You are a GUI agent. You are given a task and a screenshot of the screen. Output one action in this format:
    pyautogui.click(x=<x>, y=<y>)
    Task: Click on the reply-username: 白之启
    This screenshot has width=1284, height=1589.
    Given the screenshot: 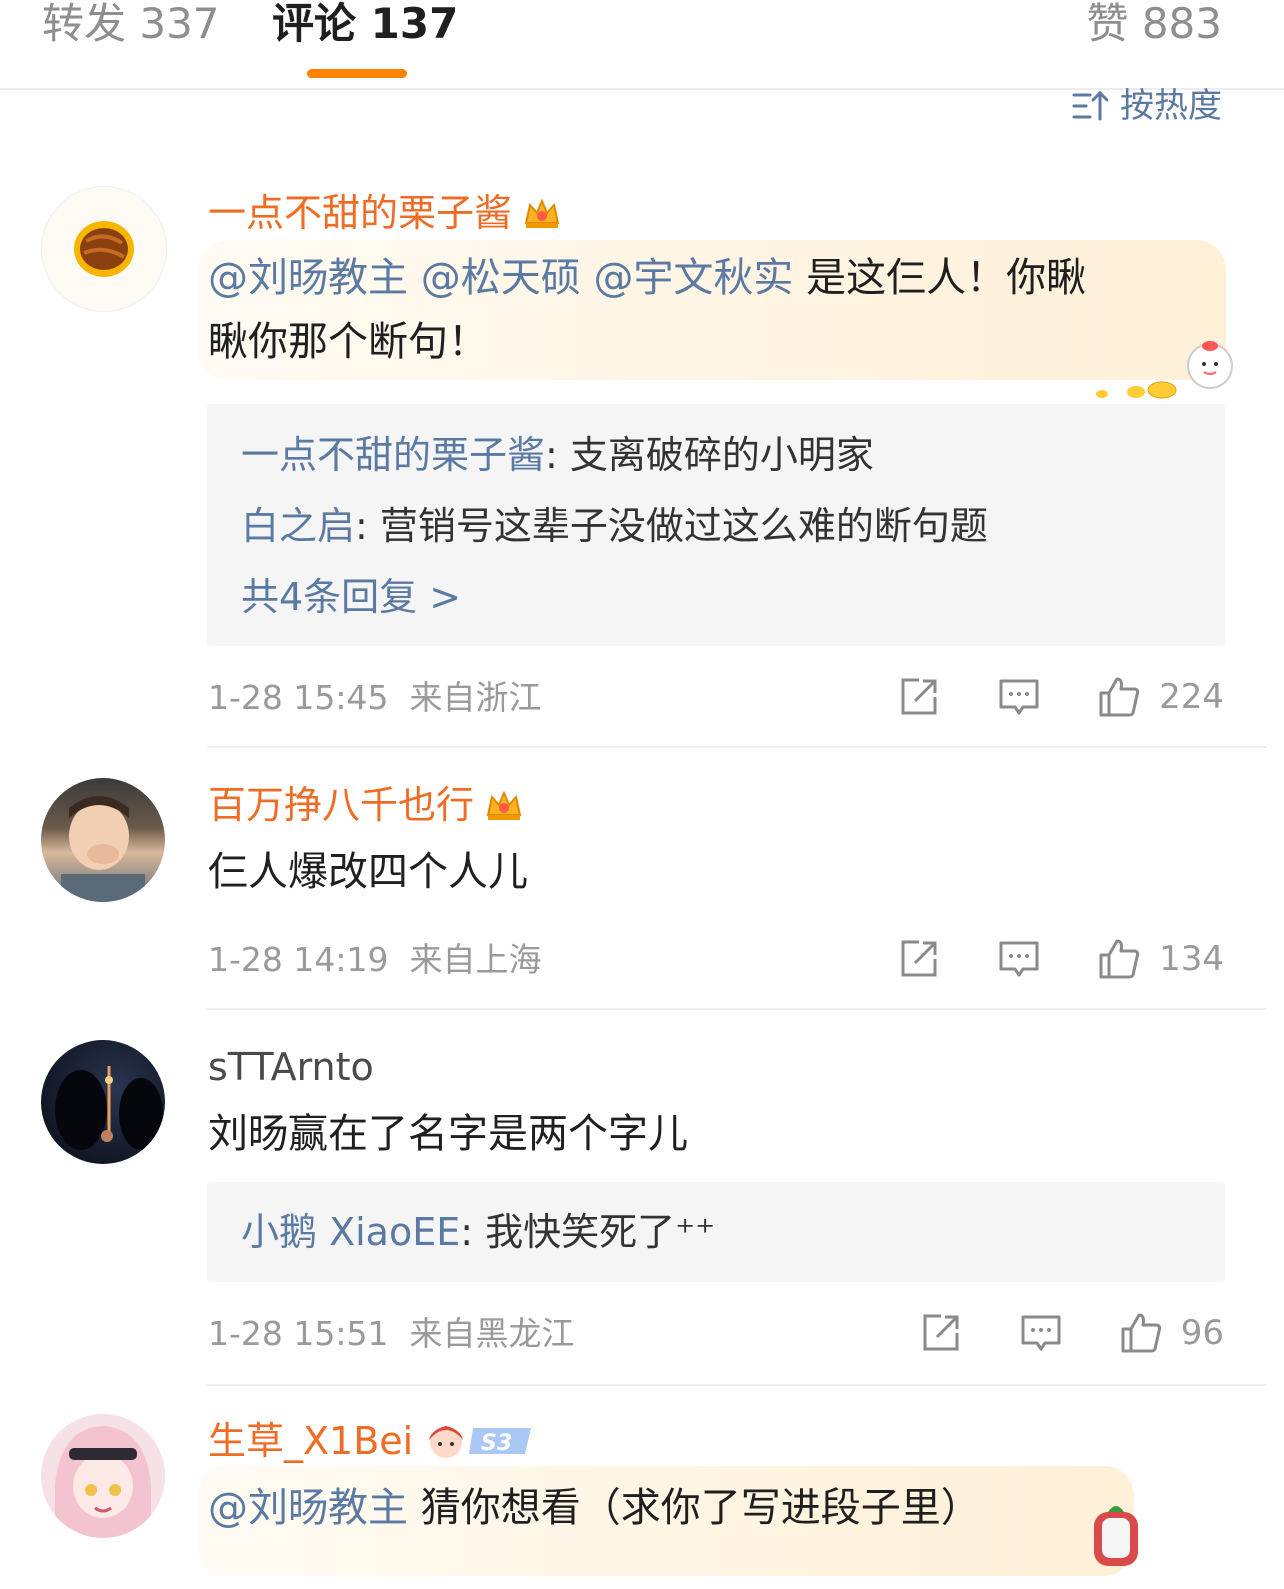 What is the action you would take?
    pyautogui.click(x=298, y=526)
    